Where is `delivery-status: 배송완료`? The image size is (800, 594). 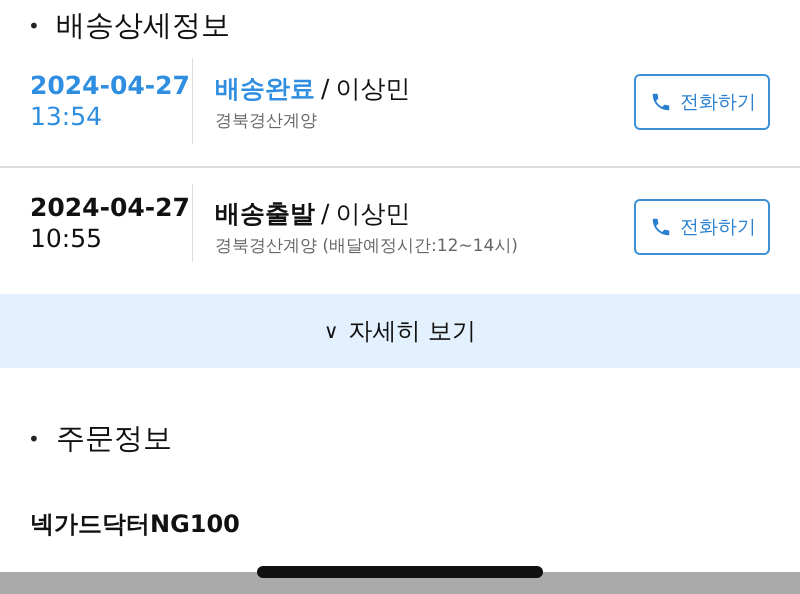
delivery-status: 배송완료 is located at coordinates (265, 89).